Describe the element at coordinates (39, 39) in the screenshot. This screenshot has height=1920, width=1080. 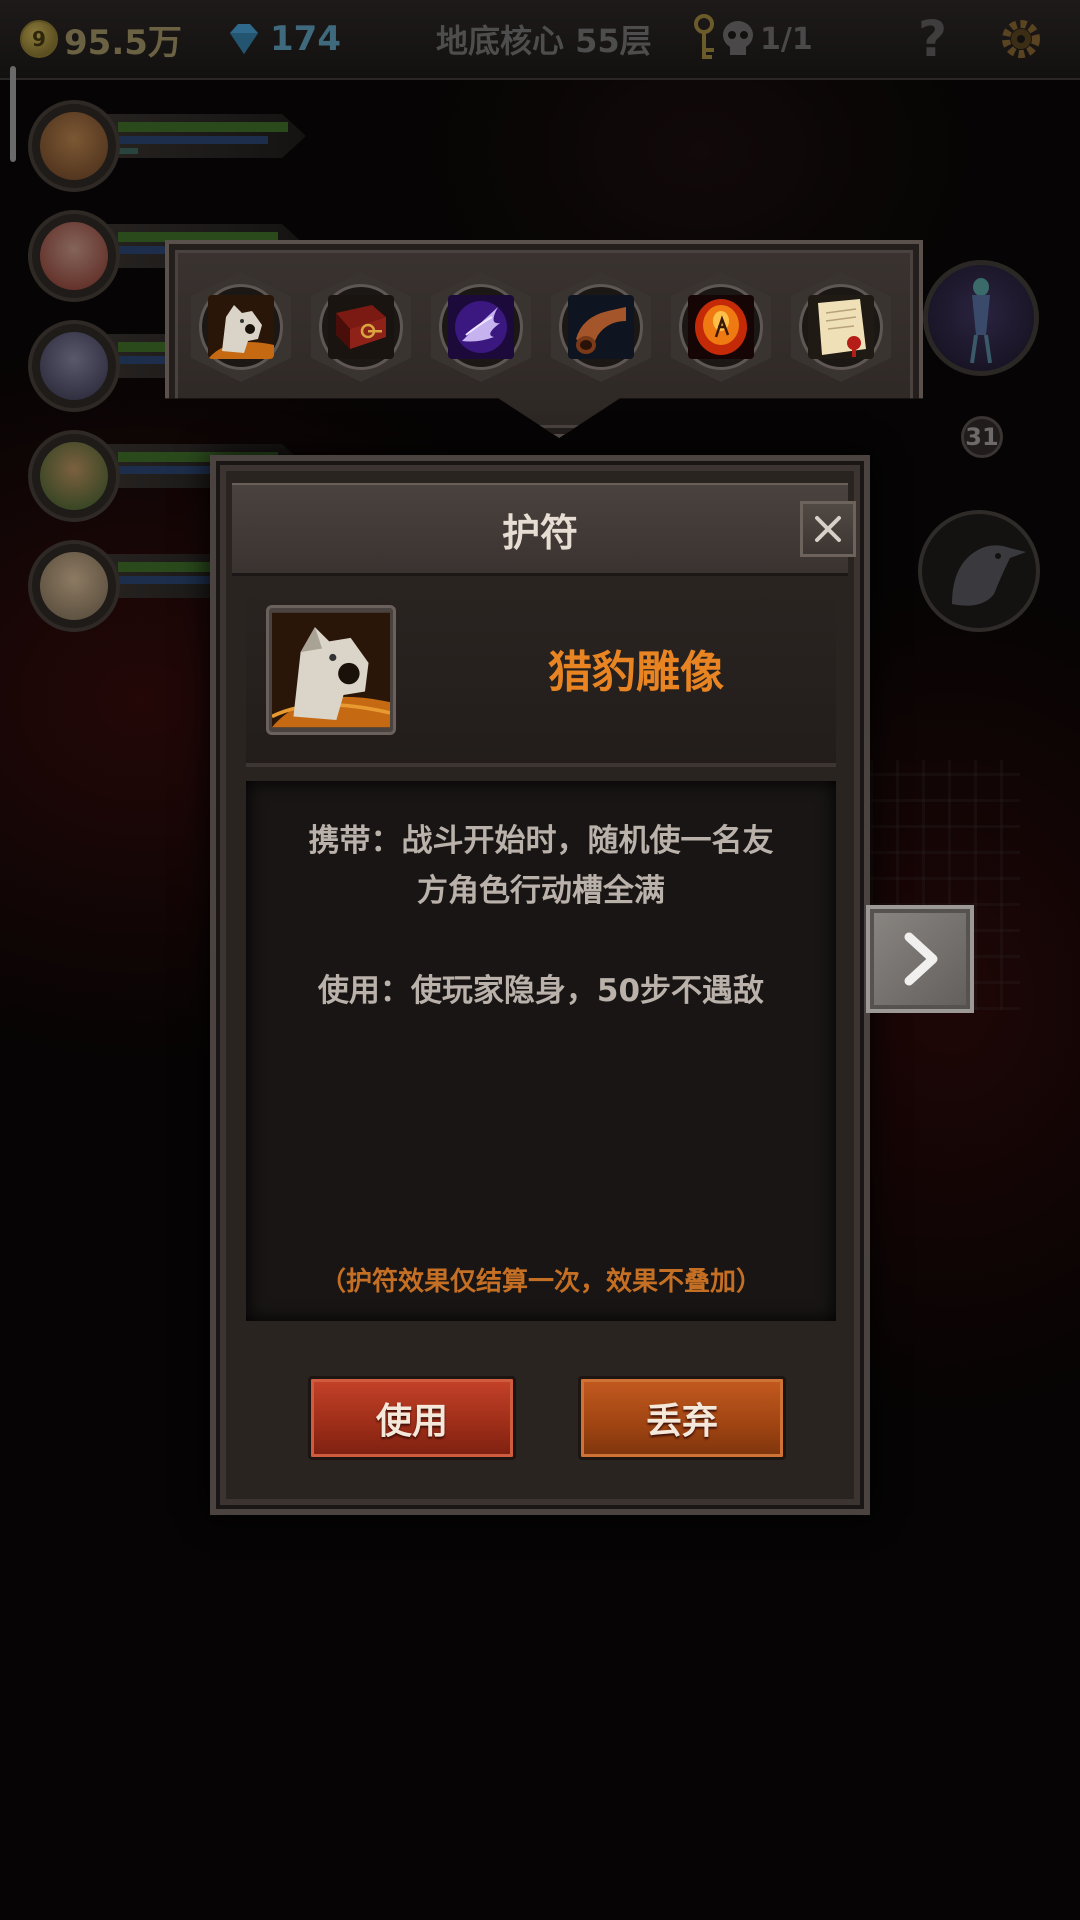
I see `coin-icon: 9` at that location.